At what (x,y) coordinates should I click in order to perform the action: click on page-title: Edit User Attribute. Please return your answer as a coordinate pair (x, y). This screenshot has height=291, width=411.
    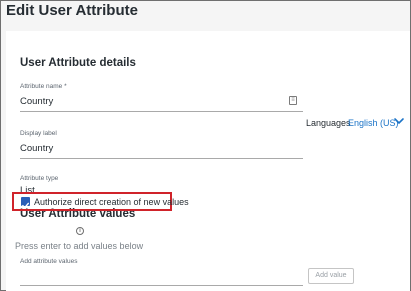
    Looking at the image, I should click on (72, 10).